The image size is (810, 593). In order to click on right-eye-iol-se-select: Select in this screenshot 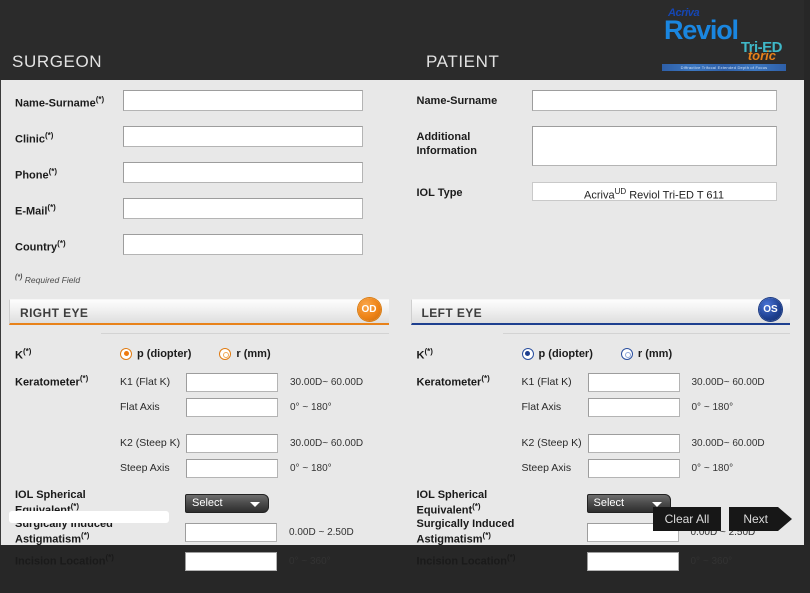, I will do `click(227, 503)`.